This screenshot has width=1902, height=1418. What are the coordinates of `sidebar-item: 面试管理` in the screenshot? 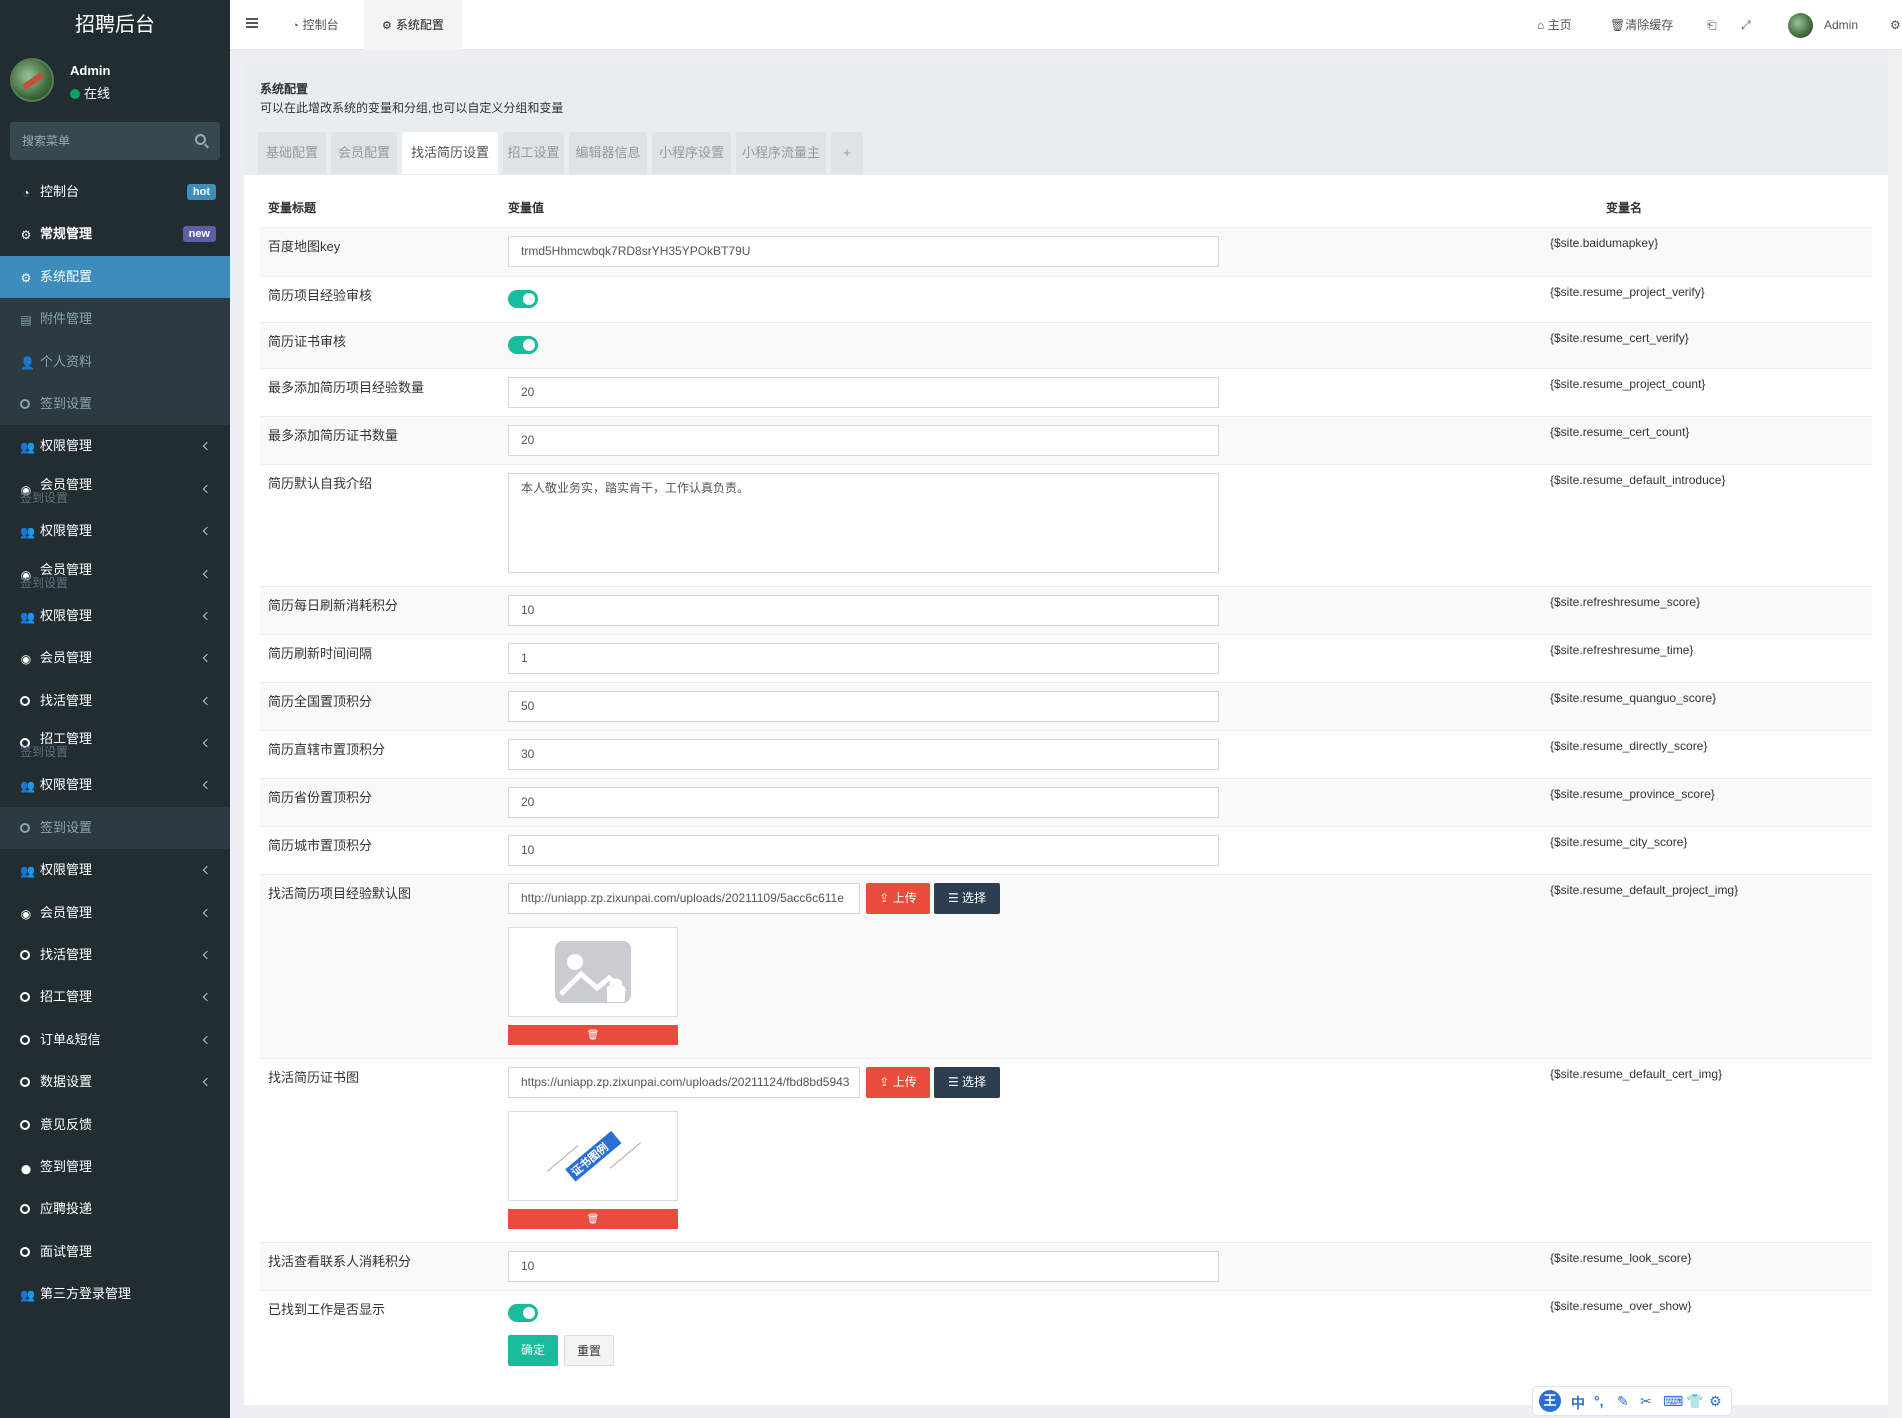 It's located at (115, 1252).